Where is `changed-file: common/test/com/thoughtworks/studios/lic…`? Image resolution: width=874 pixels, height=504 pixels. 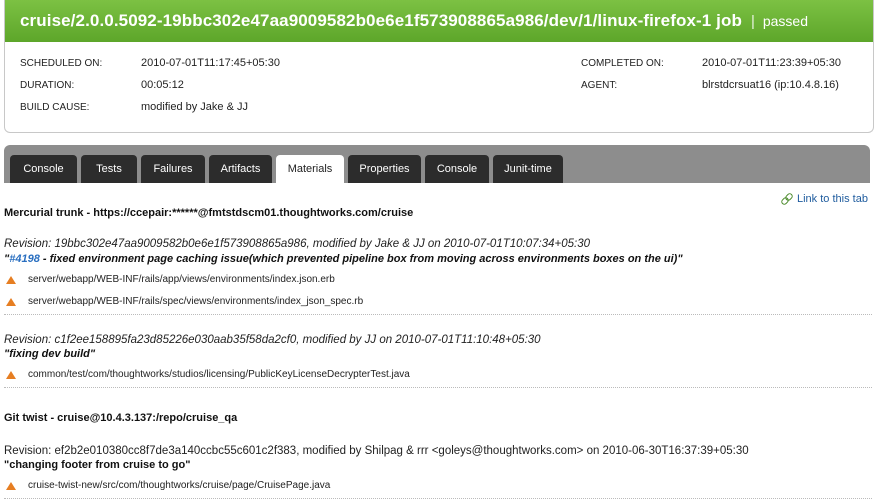 changed-file: common/test/com/thoughtworks/studios/lic… is located at coordinates (208, 374).